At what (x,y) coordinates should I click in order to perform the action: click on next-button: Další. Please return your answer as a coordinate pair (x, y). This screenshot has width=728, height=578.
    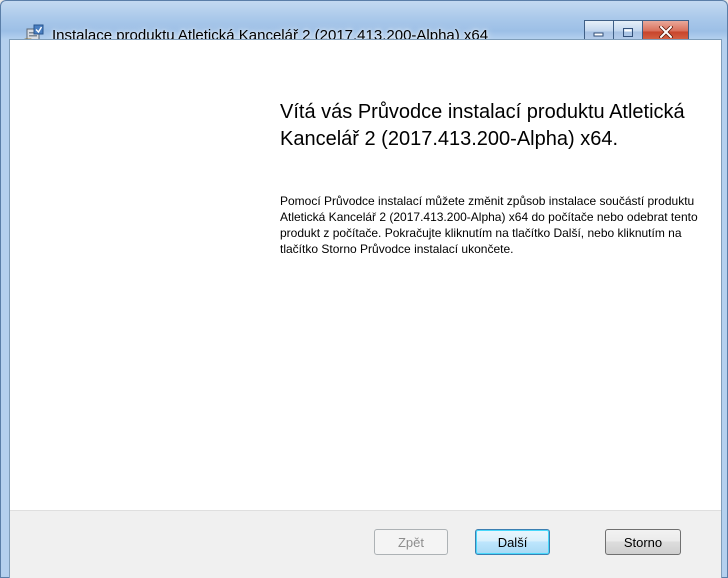
    Looking at the image, I should click on (512, 542).